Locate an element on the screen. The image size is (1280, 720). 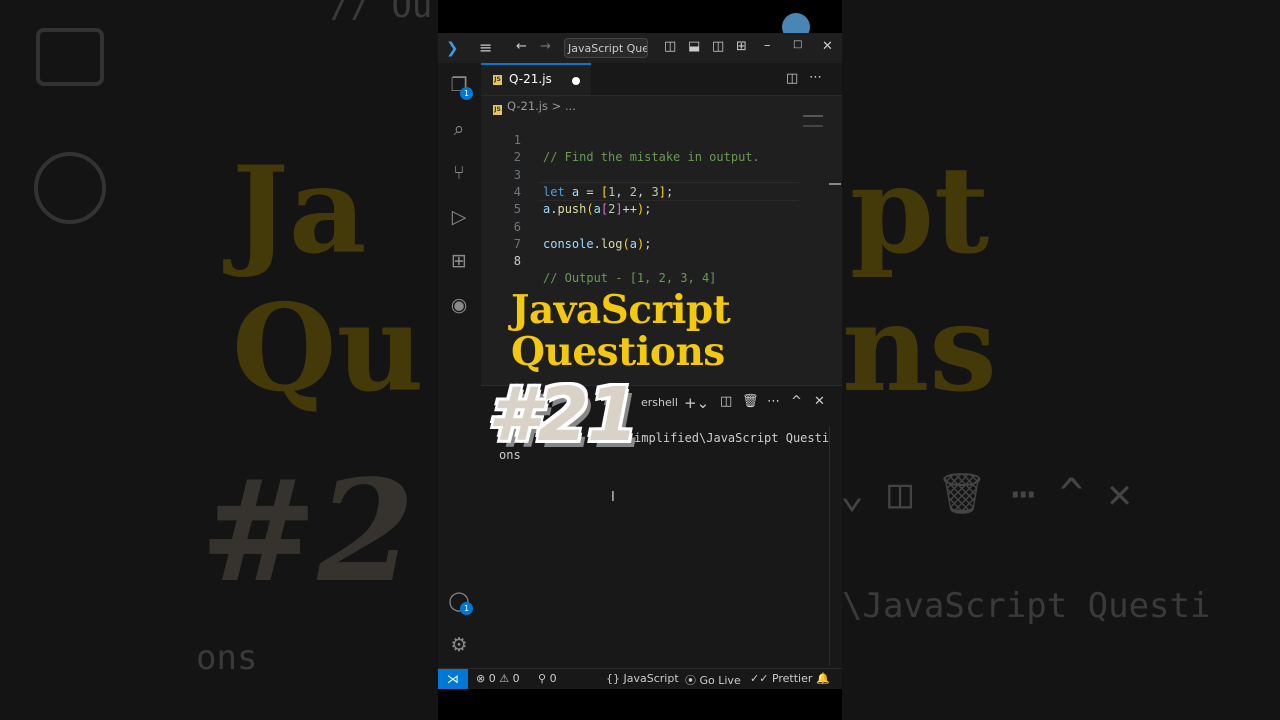
code-line-5: 5 is located at coordinates (510, 200).